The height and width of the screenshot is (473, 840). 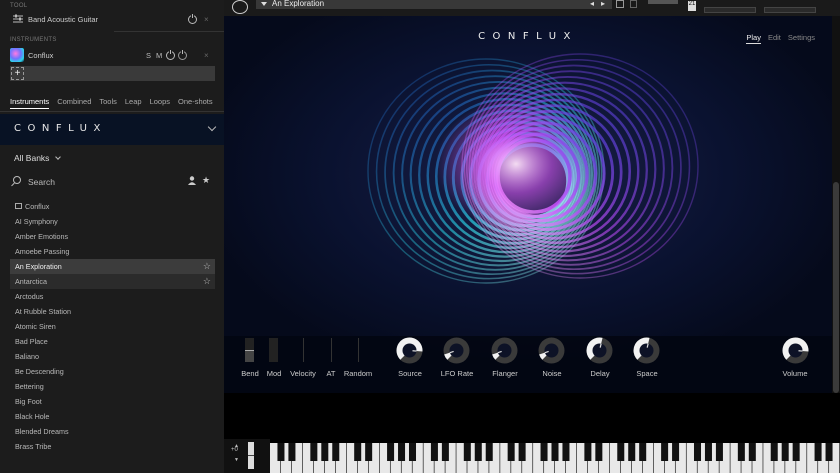 I want to click on search-input, so click(x=103, y=181).